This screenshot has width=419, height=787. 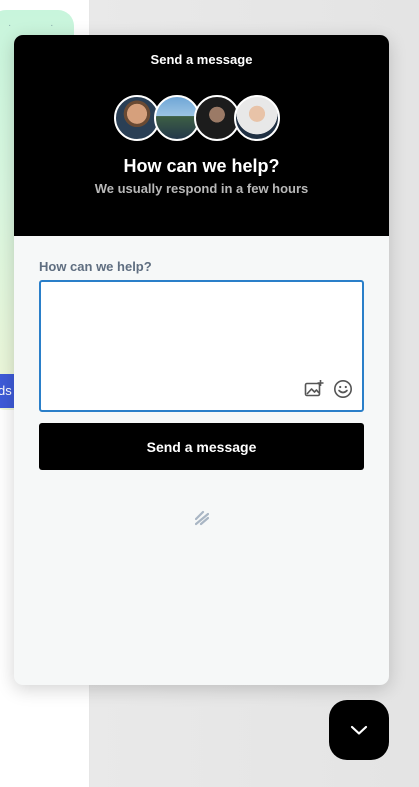 What do you see at coordinates (40, 25) in the screenshot?
I see `background-dots: · ·` at bounding box center [40, 25].